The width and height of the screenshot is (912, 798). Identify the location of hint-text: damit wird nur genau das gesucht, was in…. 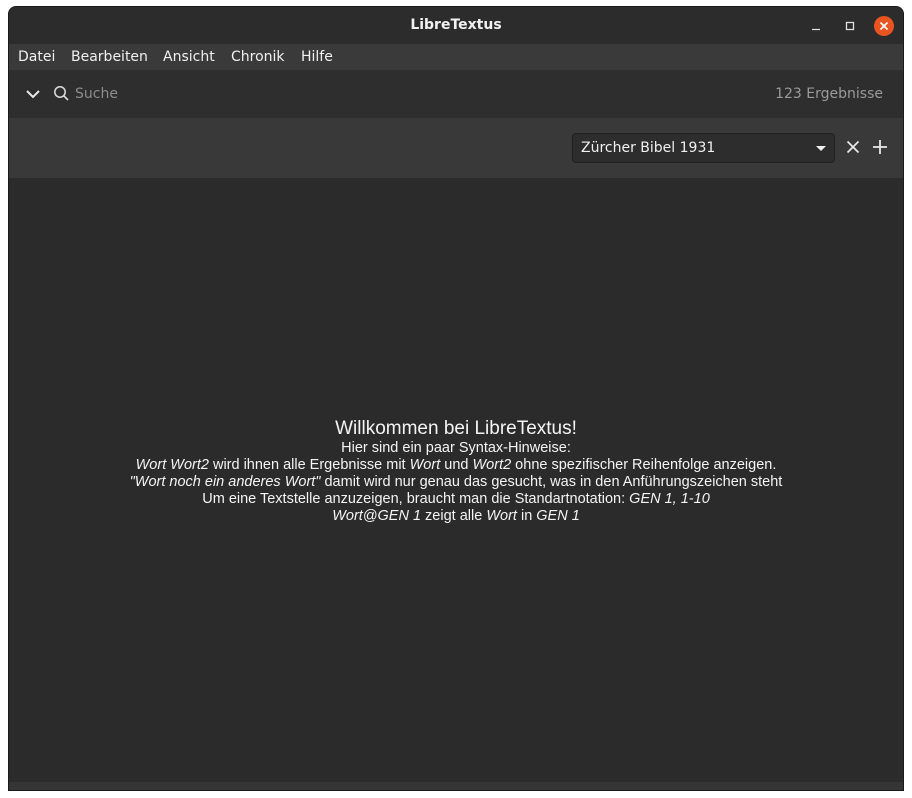
(551, 482).